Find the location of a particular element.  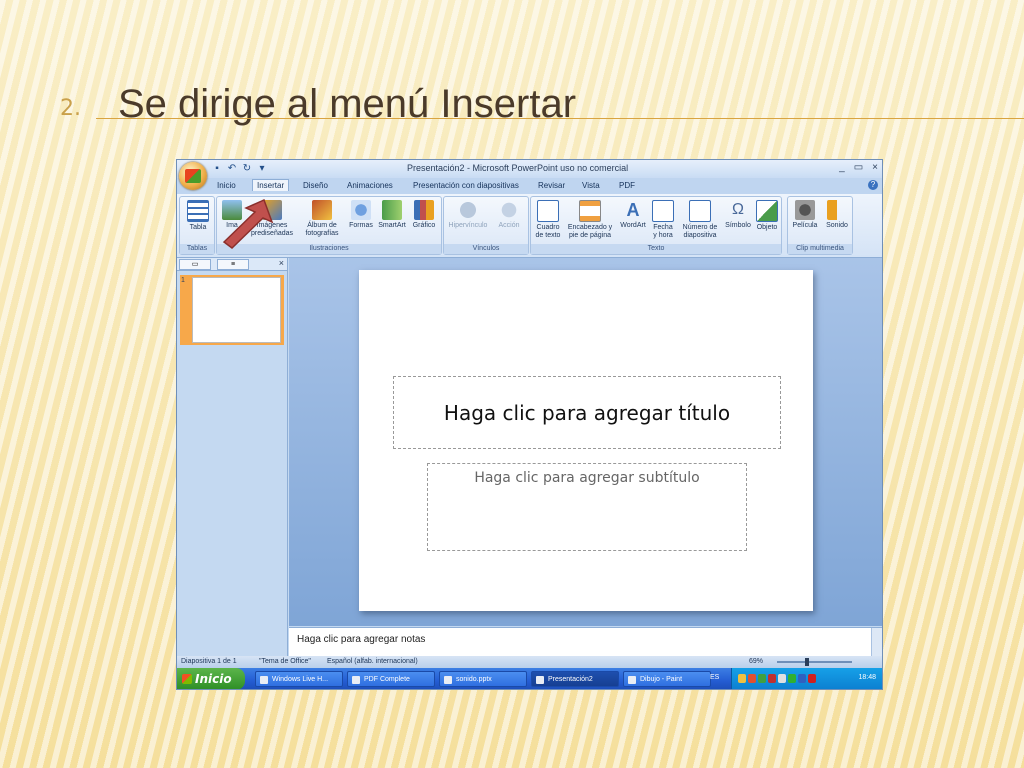

objeto-button: Objeto is located at coordinates (767, 216).